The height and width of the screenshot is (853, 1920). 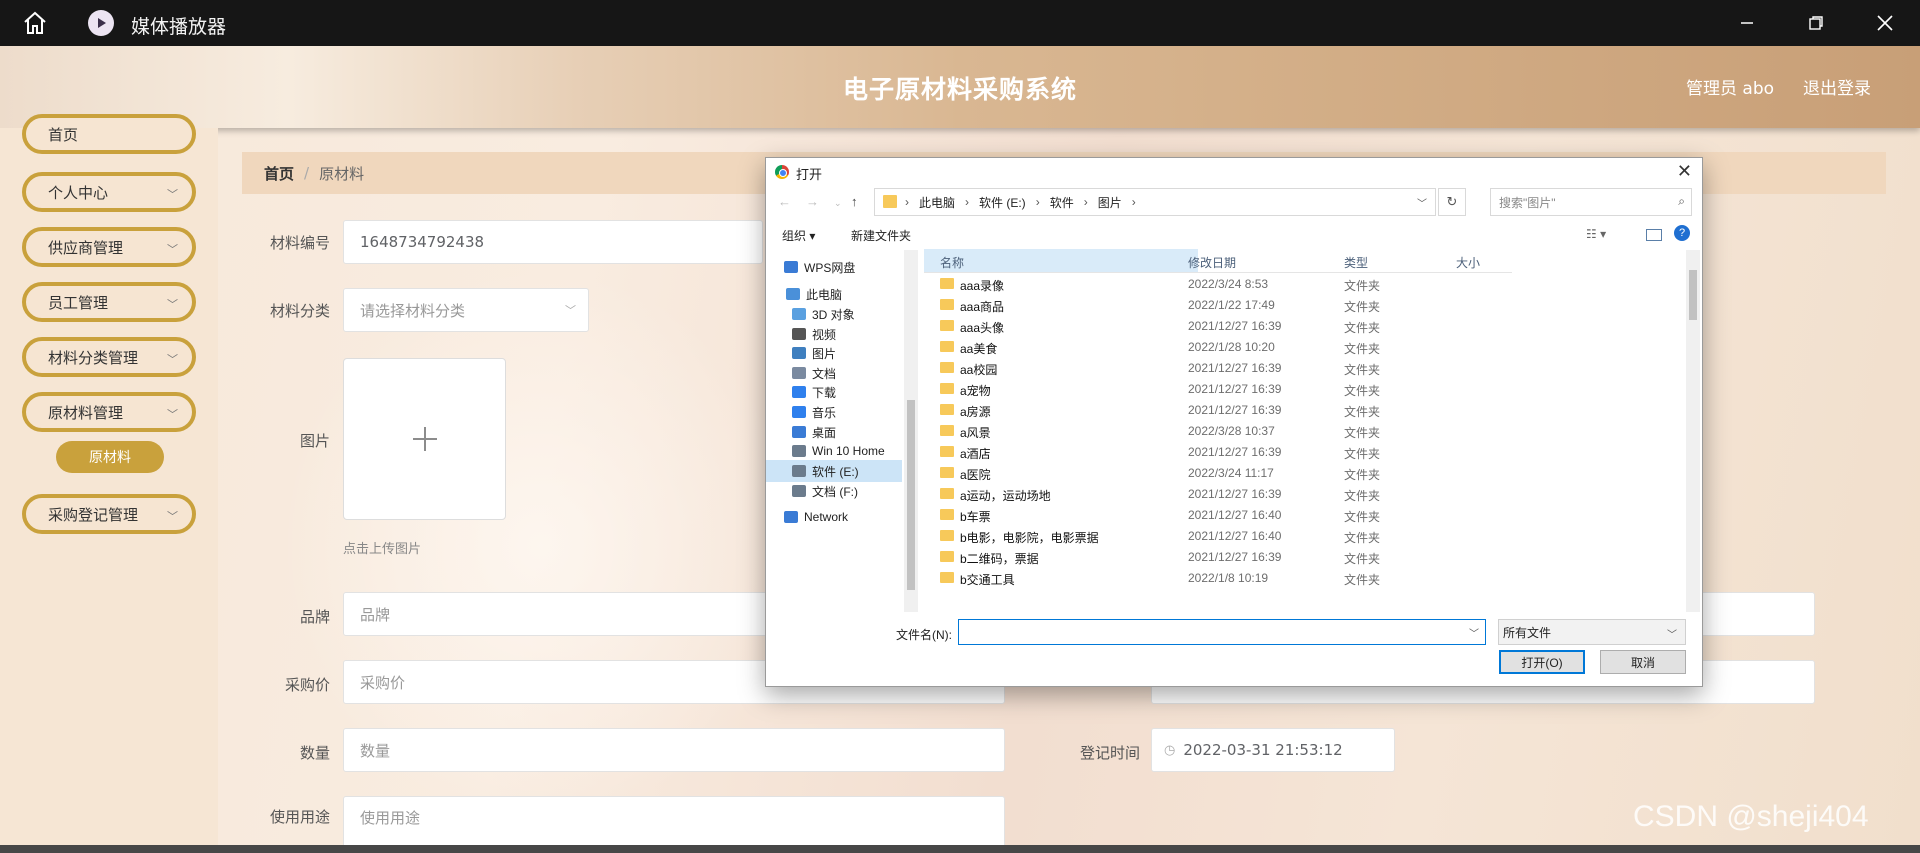 I want to click on list-scroll-thumb, so click(x=1693, y=295).